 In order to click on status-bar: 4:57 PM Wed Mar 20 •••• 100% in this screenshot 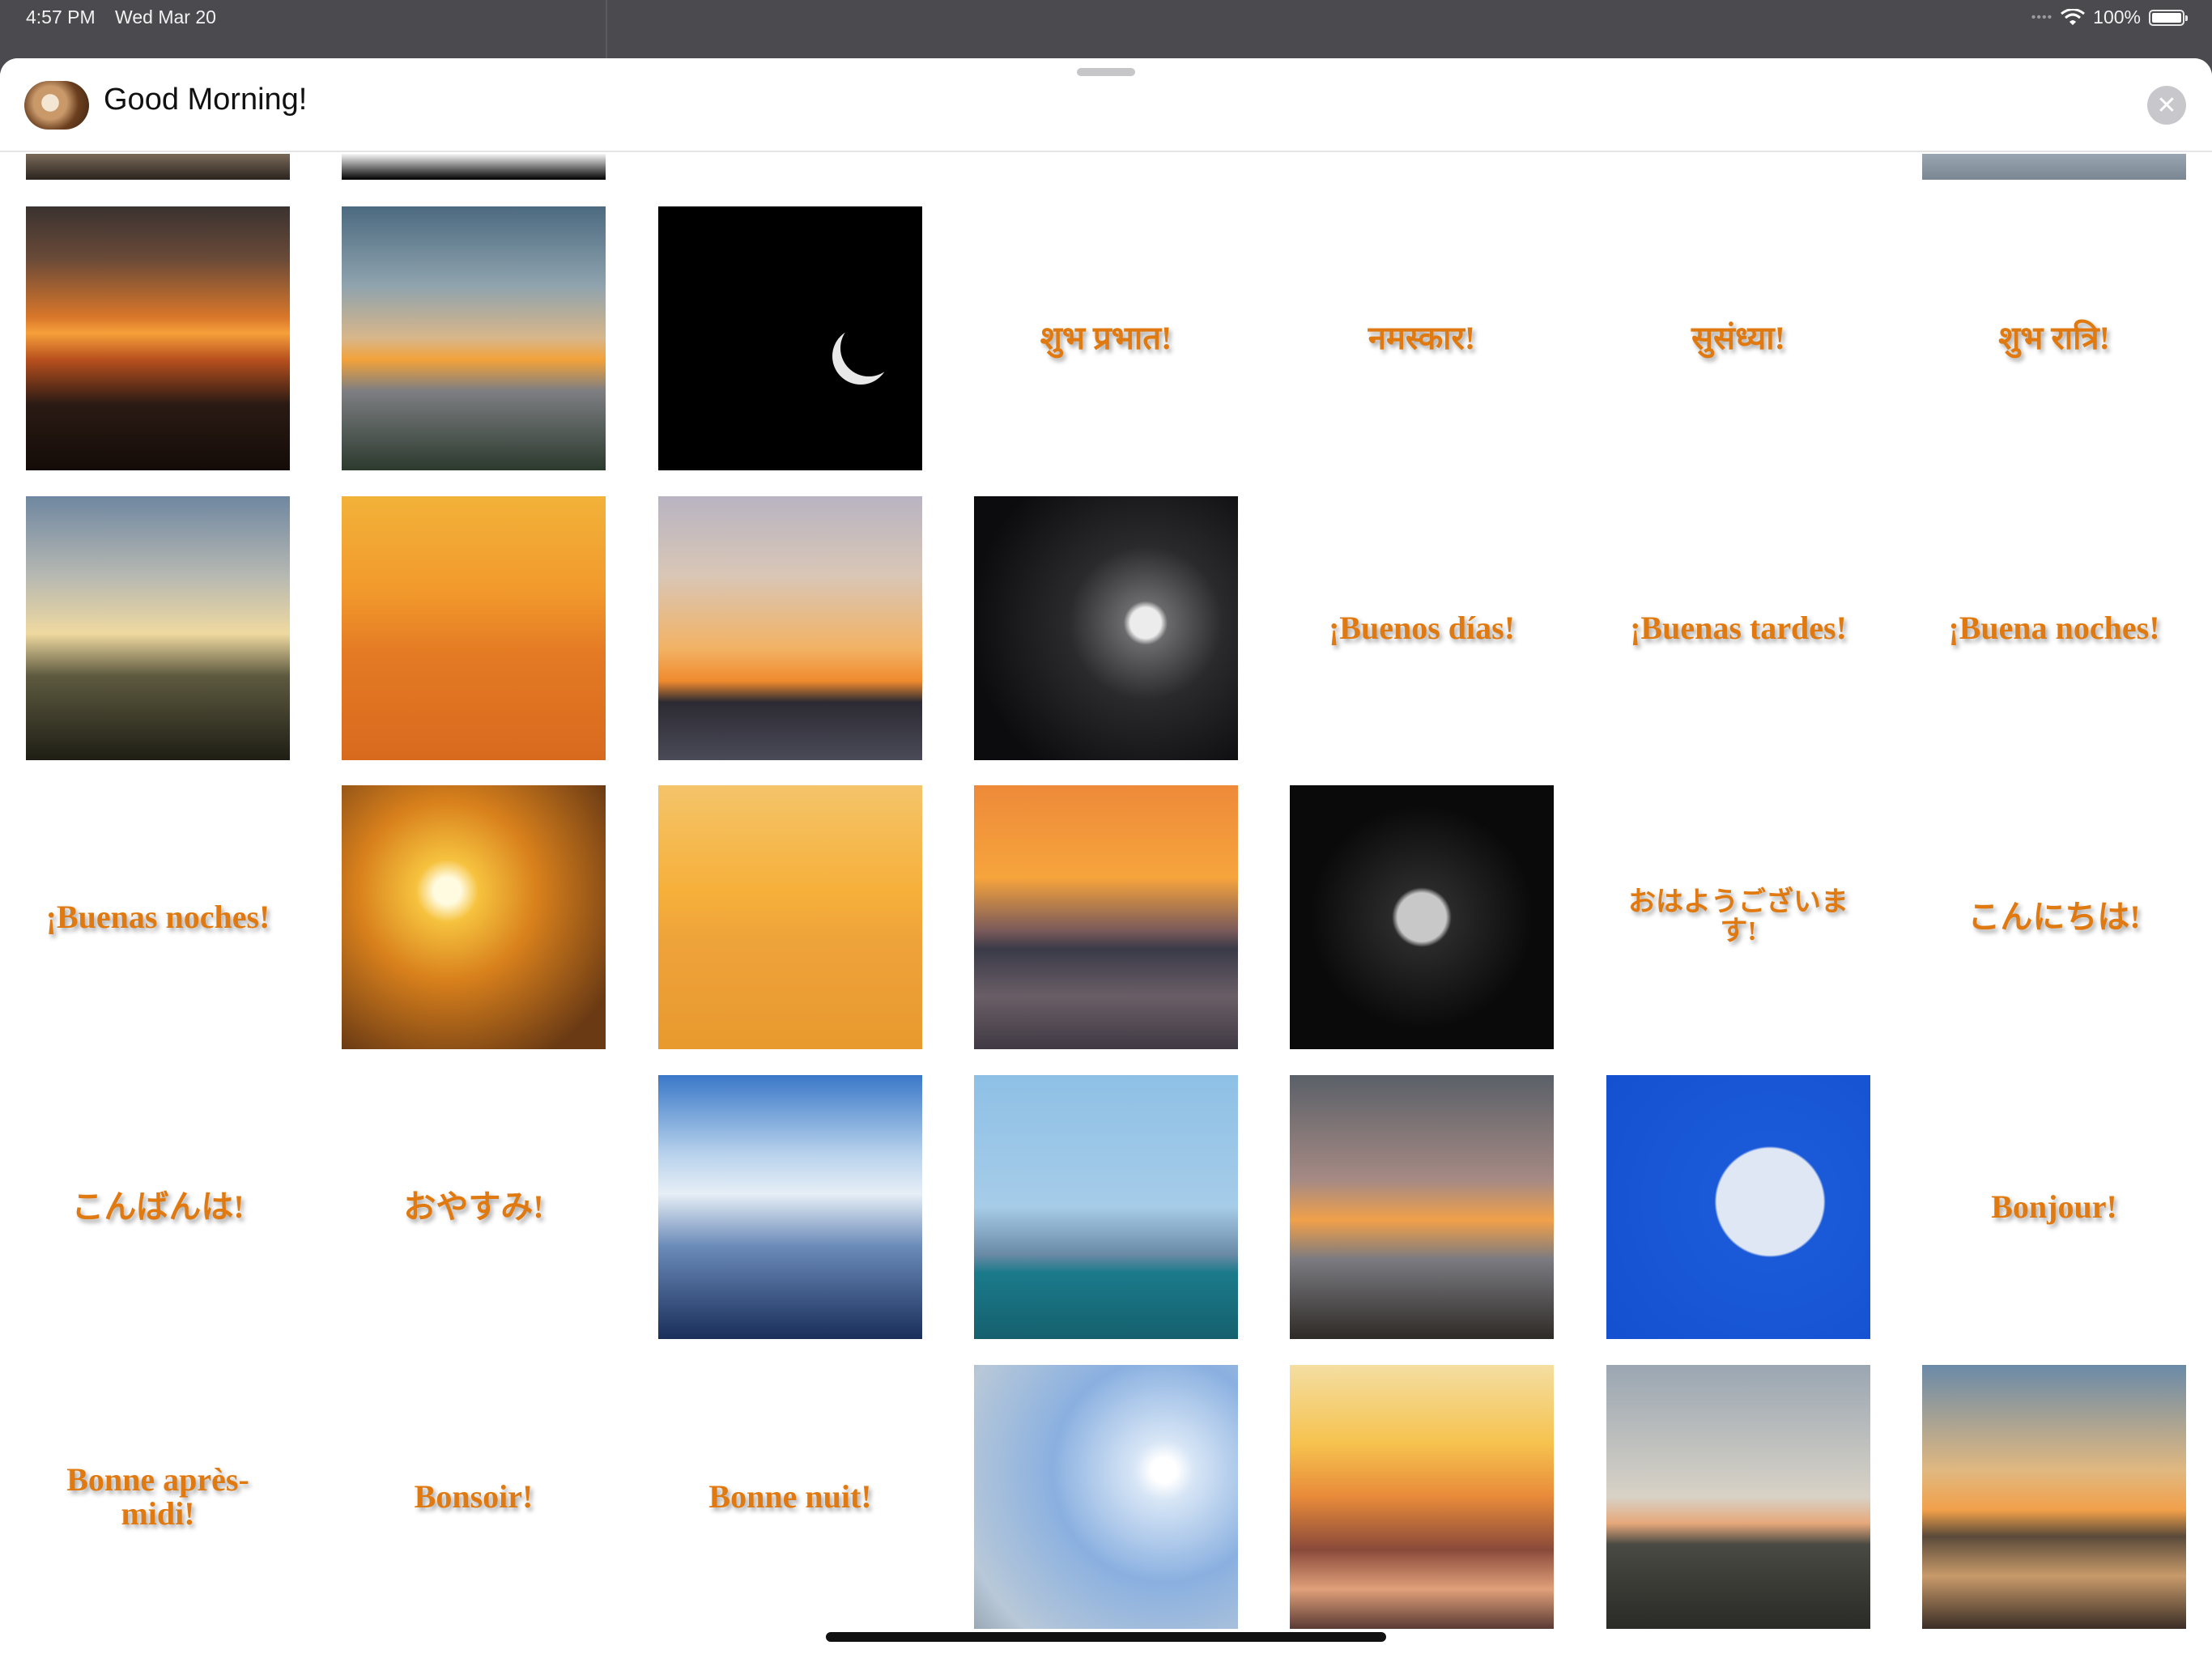, I will do `click(1106, 29)`.